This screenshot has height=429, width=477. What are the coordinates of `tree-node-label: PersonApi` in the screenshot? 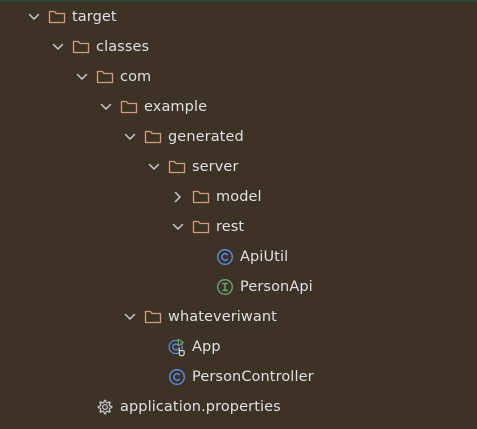 It's located at (276, 287).